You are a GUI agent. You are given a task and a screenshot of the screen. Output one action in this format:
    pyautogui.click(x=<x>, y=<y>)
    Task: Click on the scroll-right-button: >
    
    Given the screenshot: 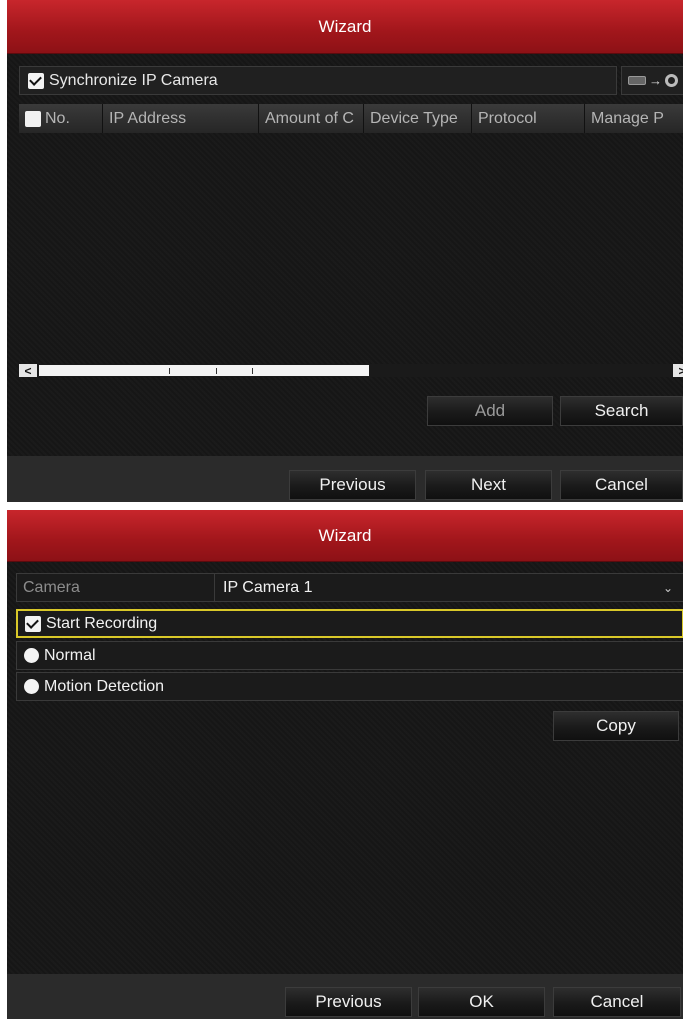 What is the action you would take?
    pyautogui.click(x=678, y=371)
    